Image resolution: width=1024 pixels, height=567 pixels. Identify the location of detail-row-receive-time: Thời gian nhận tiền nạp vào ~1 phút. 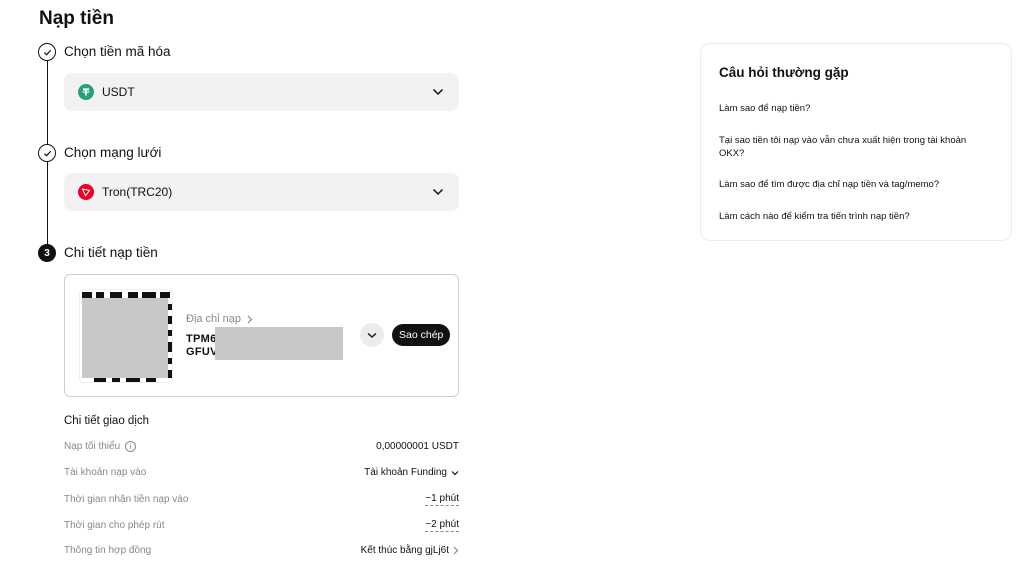
(261, 499).